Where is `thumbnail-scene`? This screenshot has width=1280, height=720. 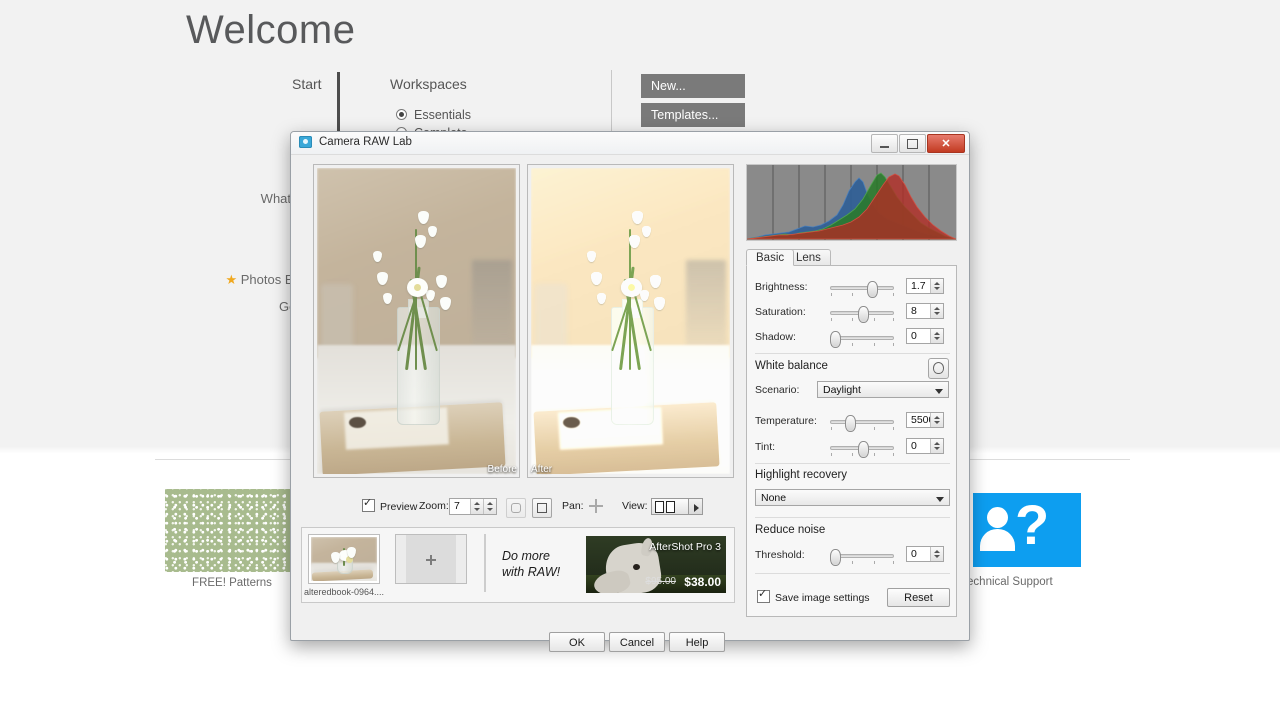
thumbnail-scene is located at coordinates (344, 559).